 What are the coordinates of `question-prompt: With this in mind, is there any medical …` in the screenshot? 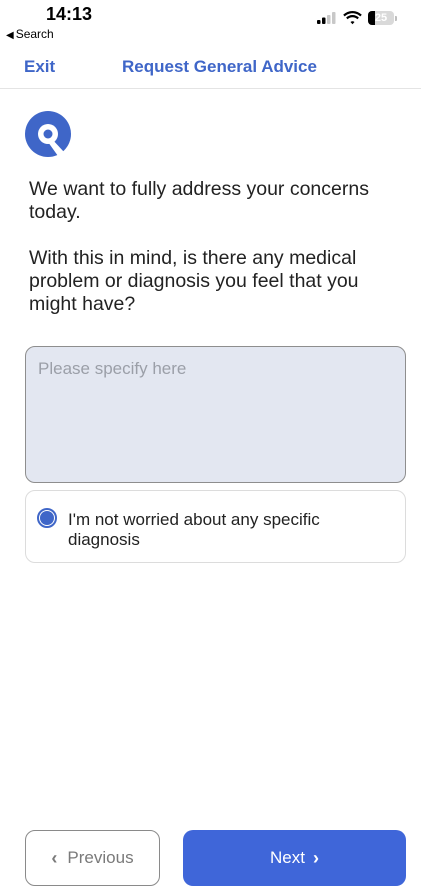 It's located at (194, 281).